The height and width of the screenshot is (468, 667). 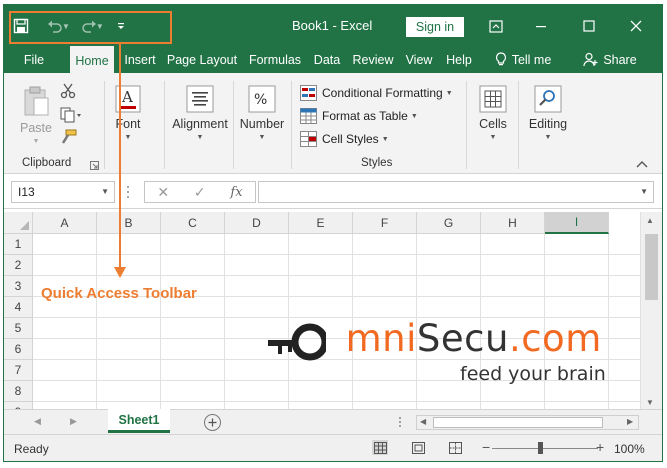 What do you see at coordinates (636, 26) in the screenshot?
I see `close-icon` at bounding box center [636, 26].